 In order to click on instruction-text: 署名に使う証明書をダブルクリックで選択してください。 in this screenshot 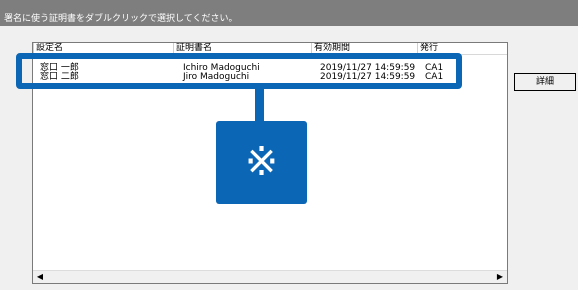, I will do `click(121, 19)`.